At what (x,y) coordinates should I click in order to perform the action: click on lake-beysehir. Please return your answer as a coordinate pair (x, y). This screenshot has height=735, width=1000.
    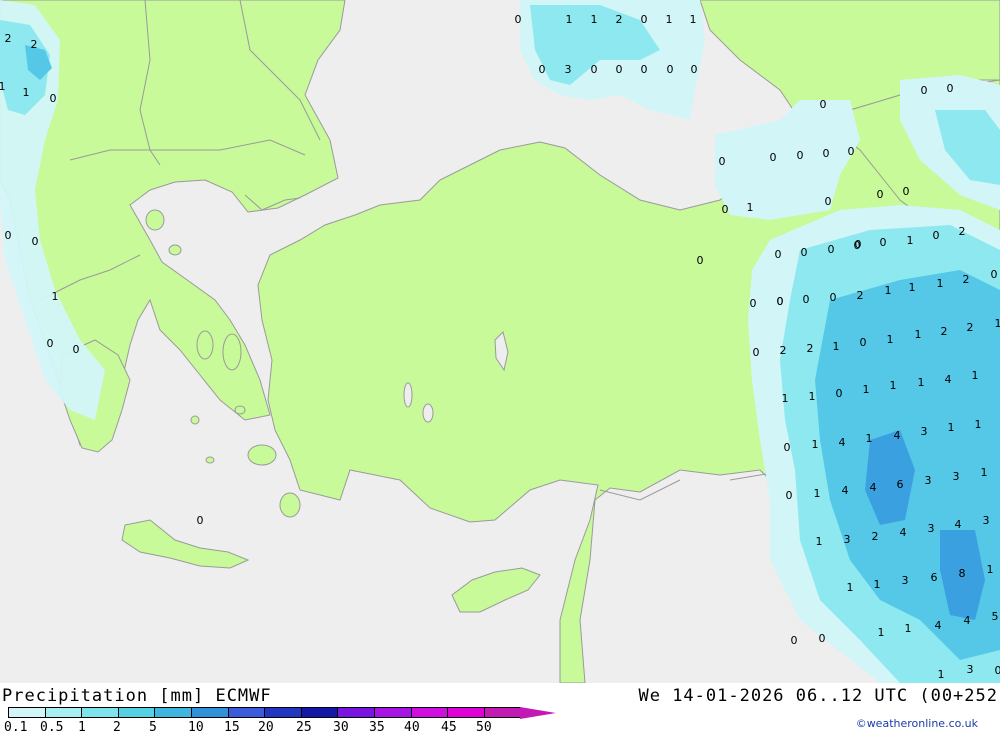
    Looking at the image, I should click on (428, 413).